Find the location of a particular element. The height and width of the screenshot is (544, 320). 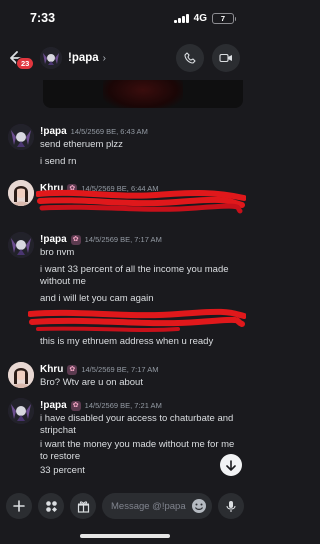

voice-message-button is located at coordinates (231, 506).